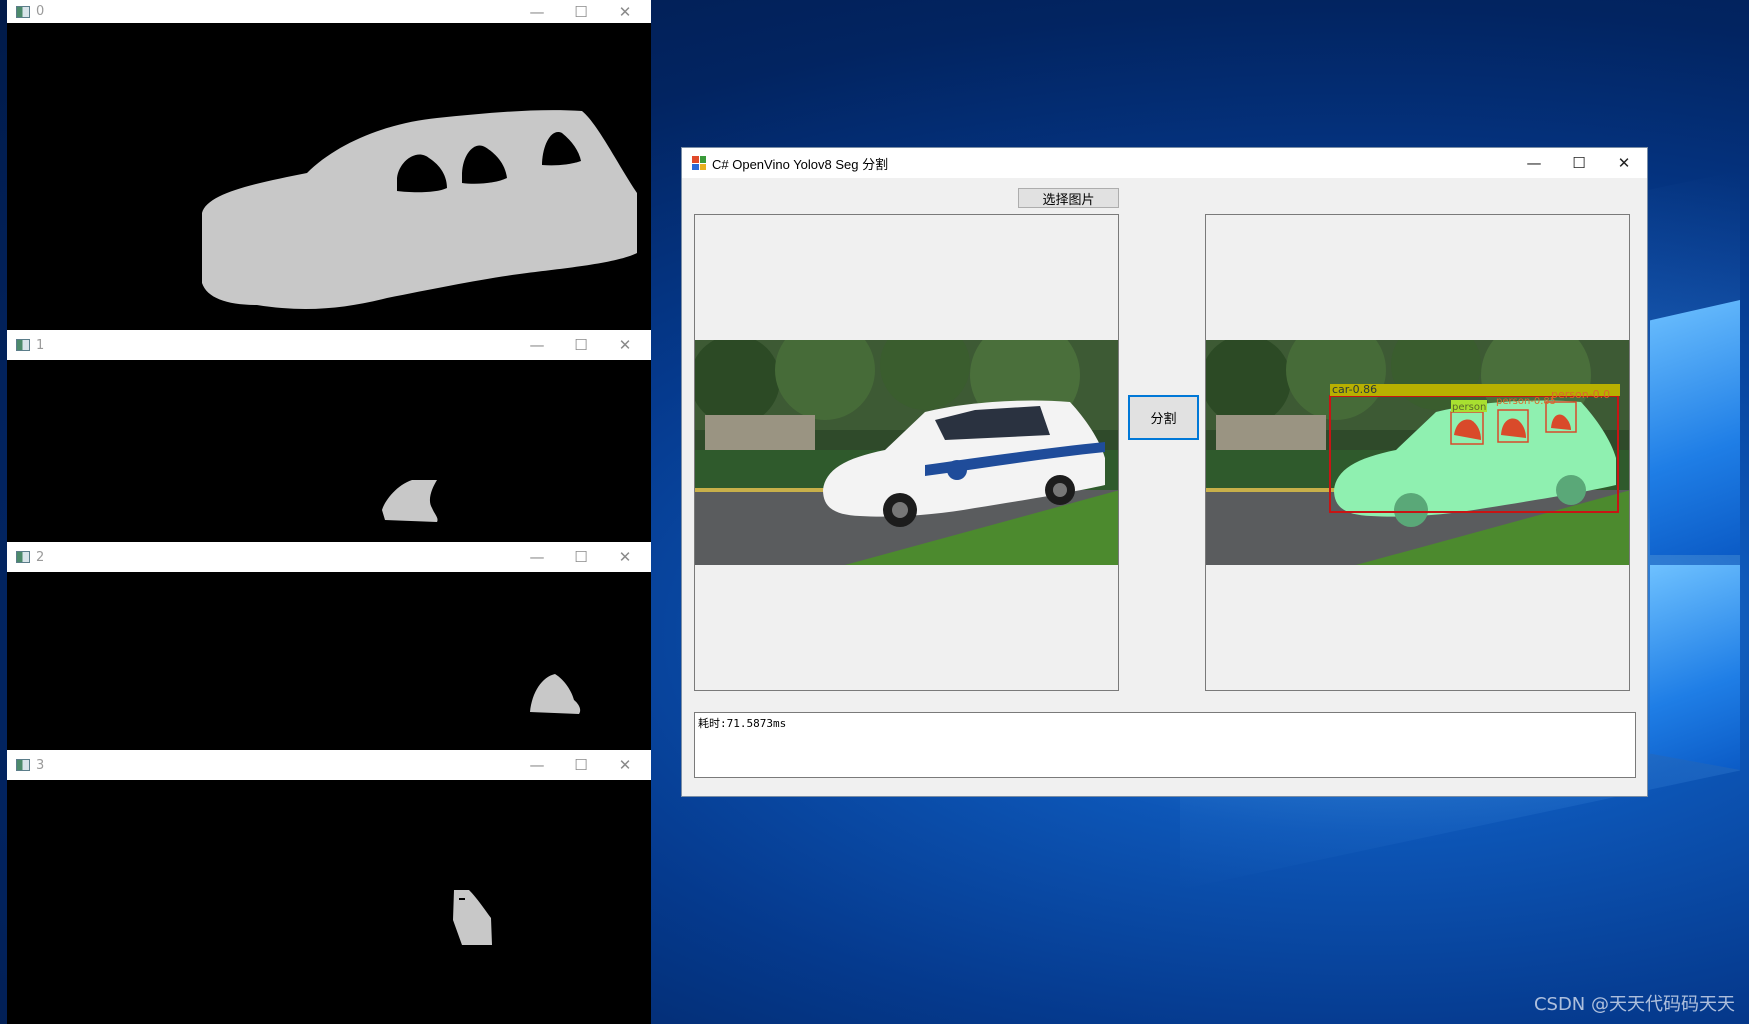 The height and width of the screenshot is (1024, 1749). I want to click on cv-window-1: 1 — ☐ ✕, so click(329, 436).